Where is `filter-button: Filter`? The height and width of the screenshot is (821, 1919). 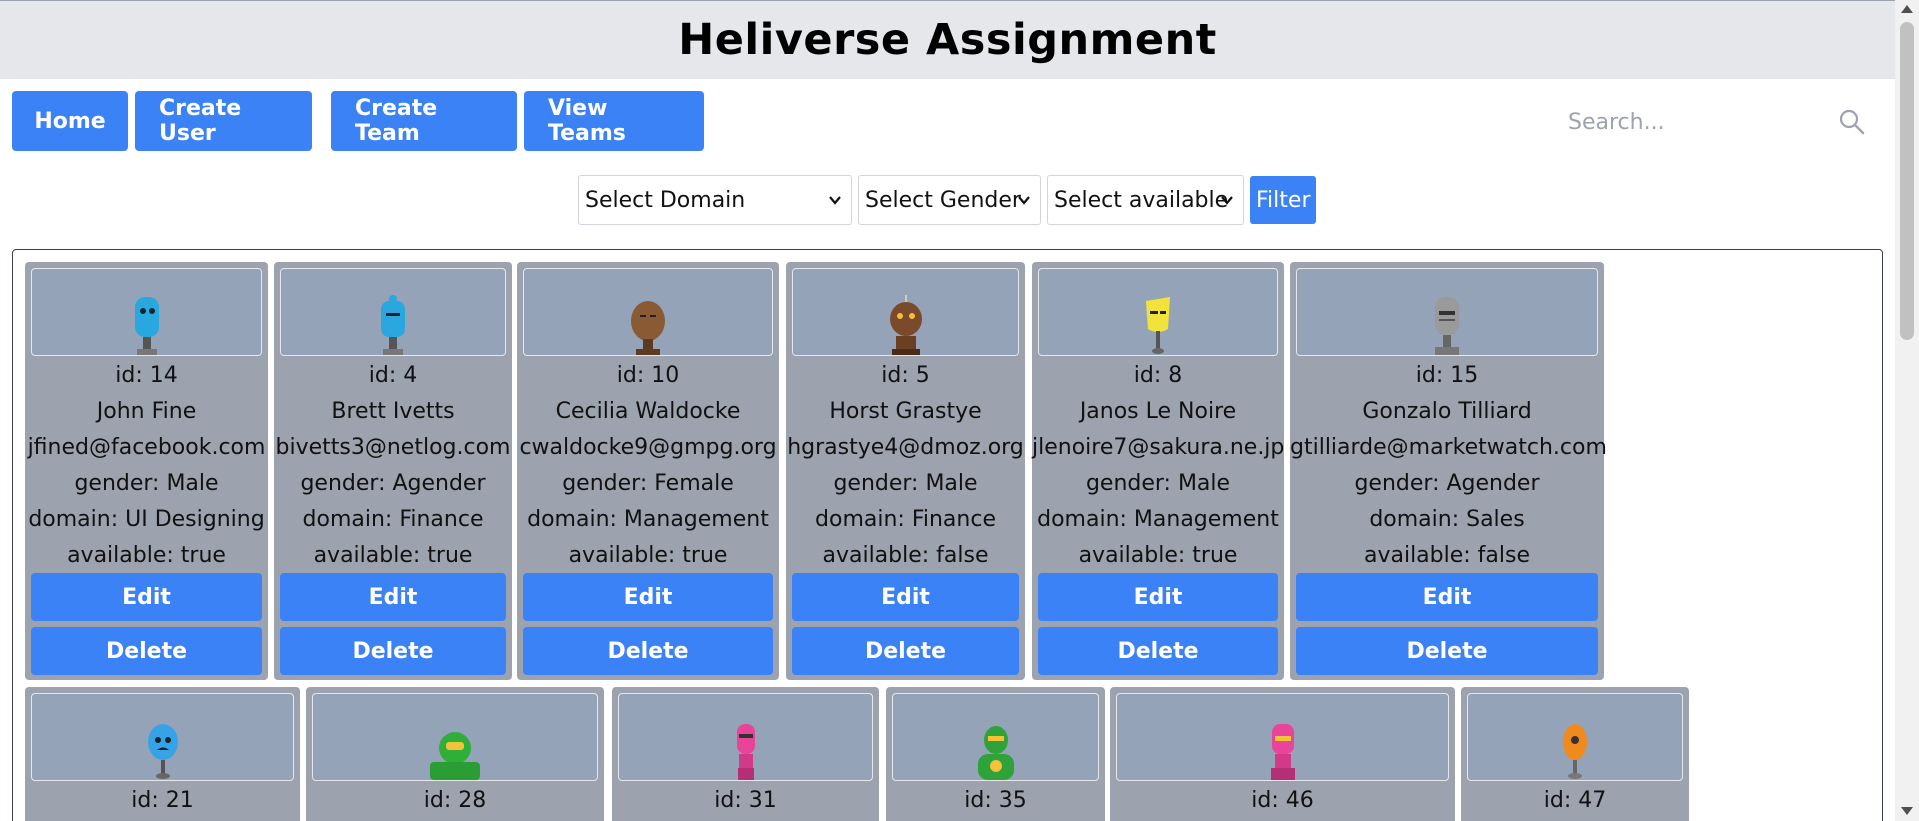 filter-button: Filter is located at coordinates (1283, 200).